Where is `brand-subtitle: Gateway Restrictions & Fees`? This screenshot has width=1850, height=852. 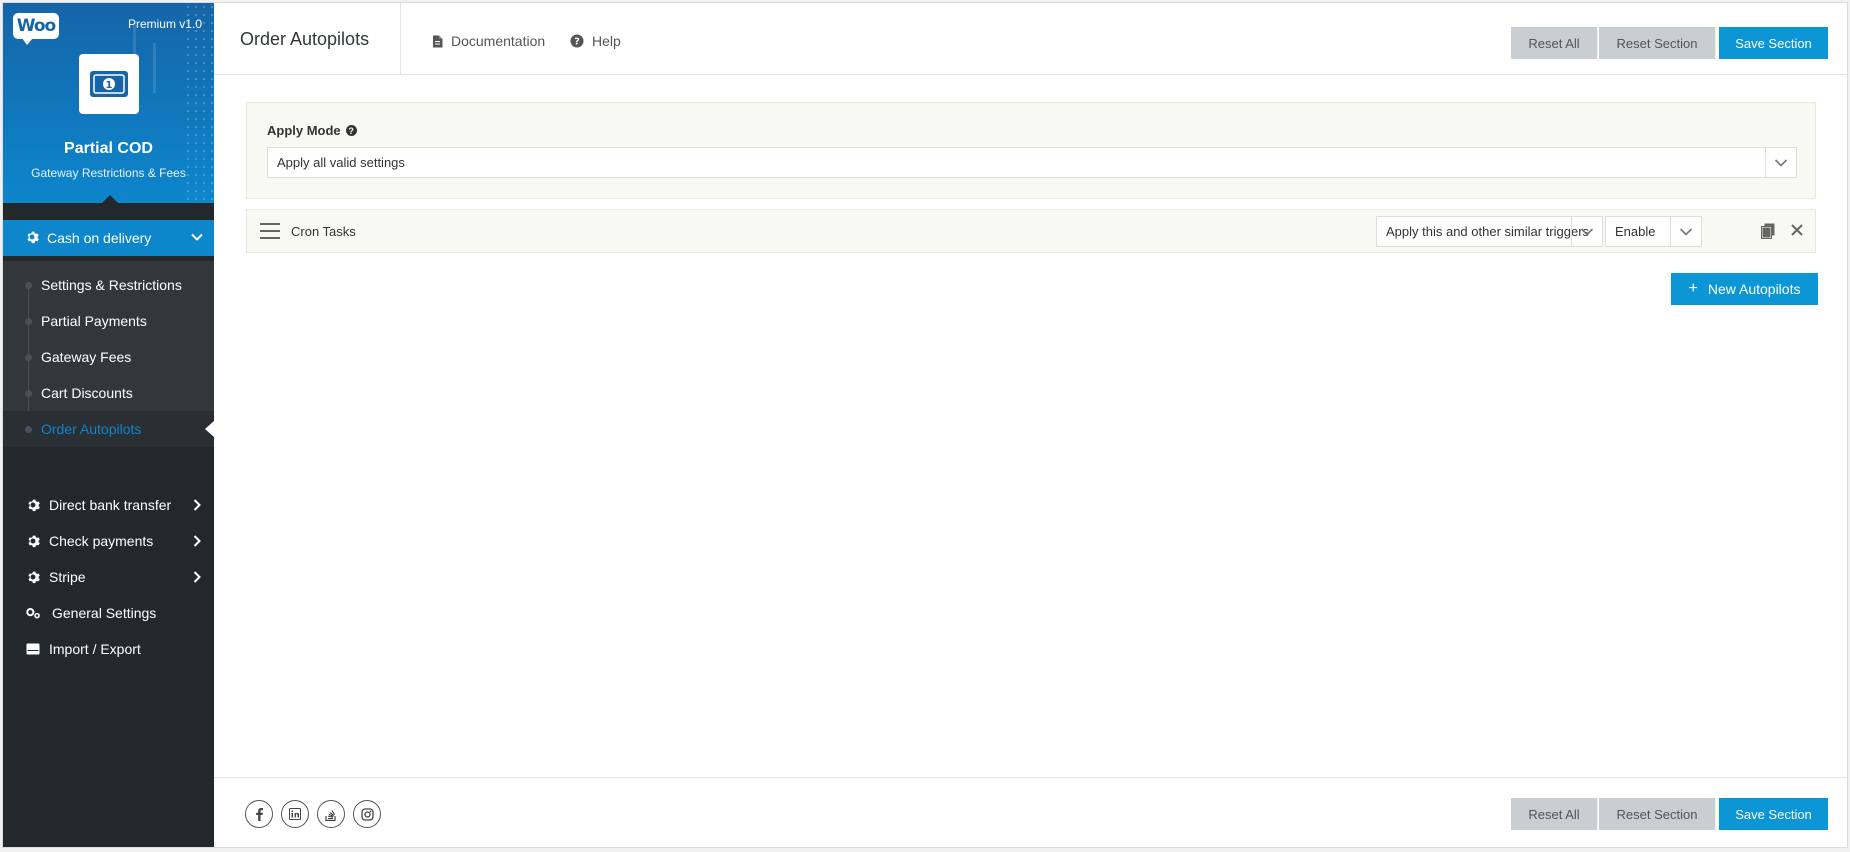 brand-subtitle: Gateway Restrictions & Fees is located at coordinates (108, 173).